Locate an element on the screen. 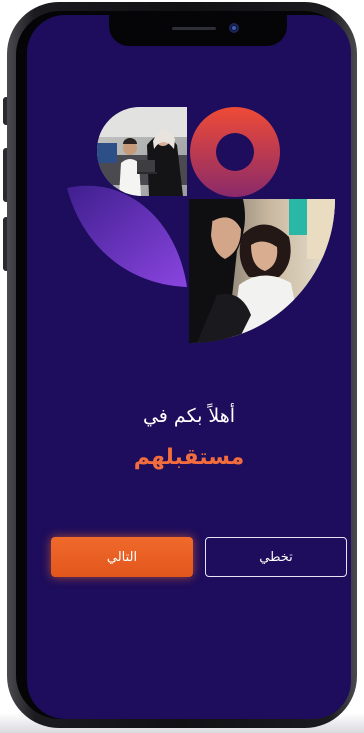 The height and width of the screenshot is (733, 364). next-button: التالي is located at coordinates (122, 557).